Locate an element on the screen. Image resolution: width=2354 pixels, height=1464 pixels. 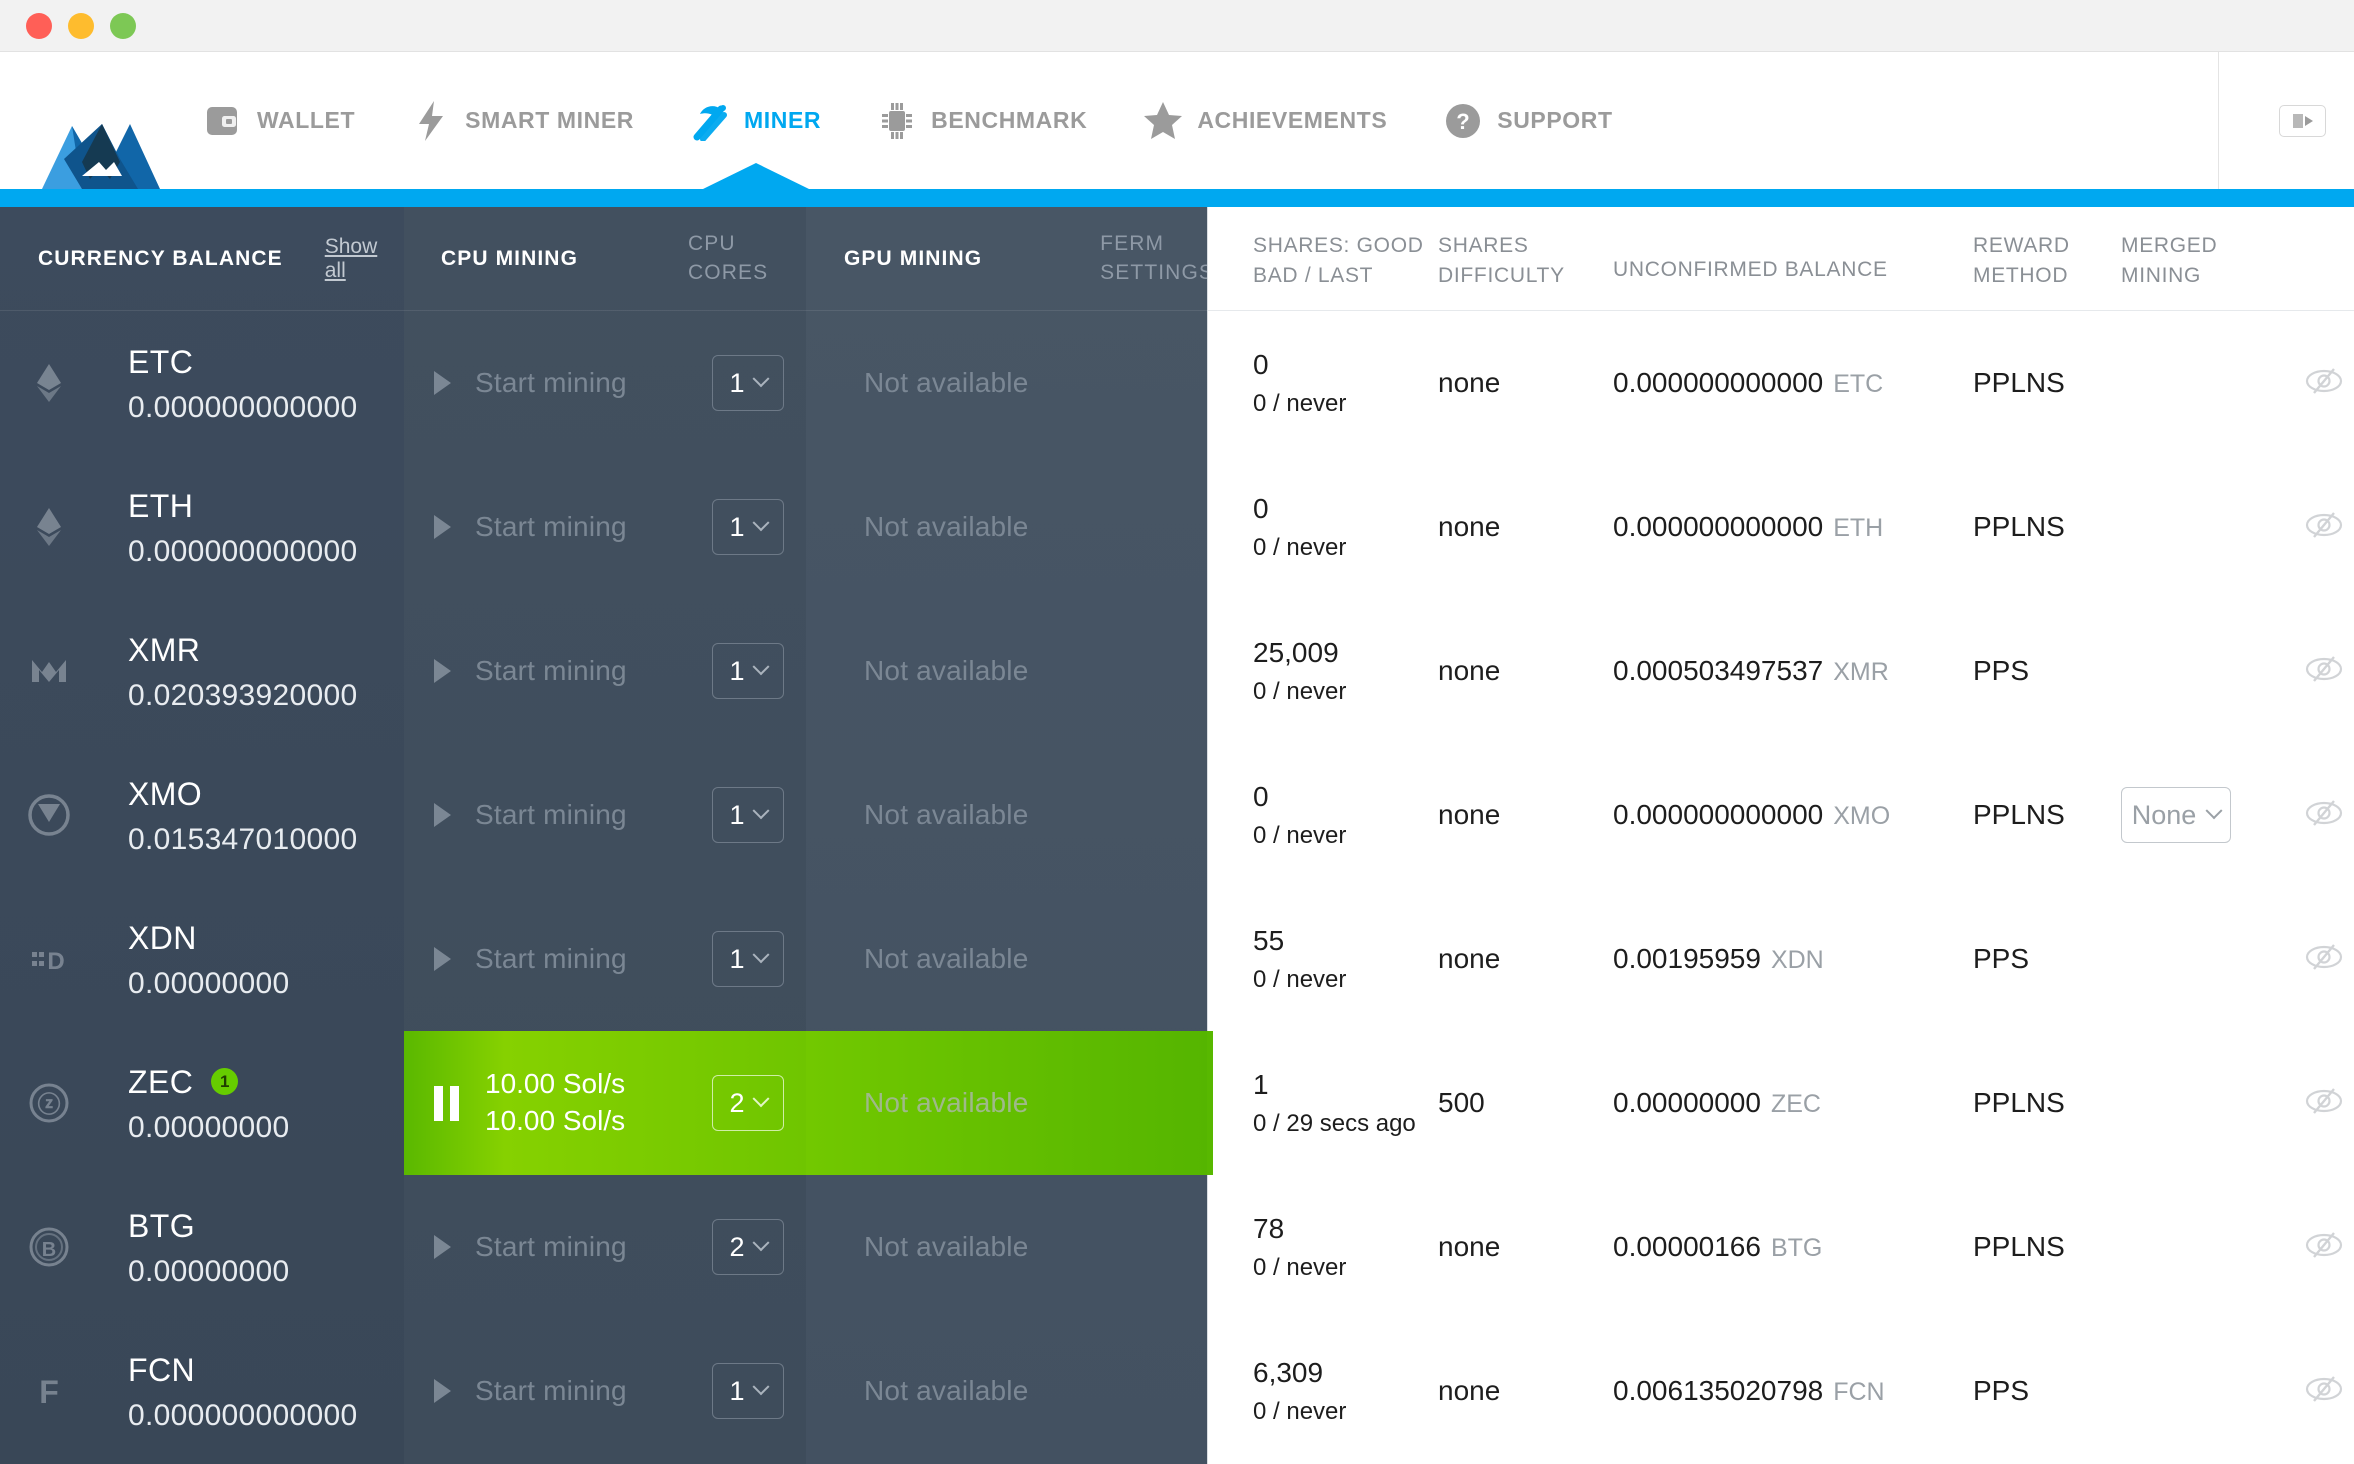
currency-balance-value: 0.020393920000 is located at coordinates (243, 695).